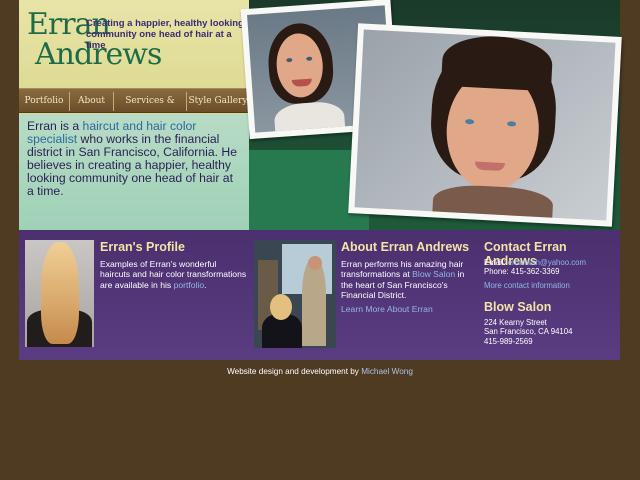  What do you see at coordinates (387, 371) in the screenshot?
I see `designer-link: Michael Wong` at bounding box center [387, 371].